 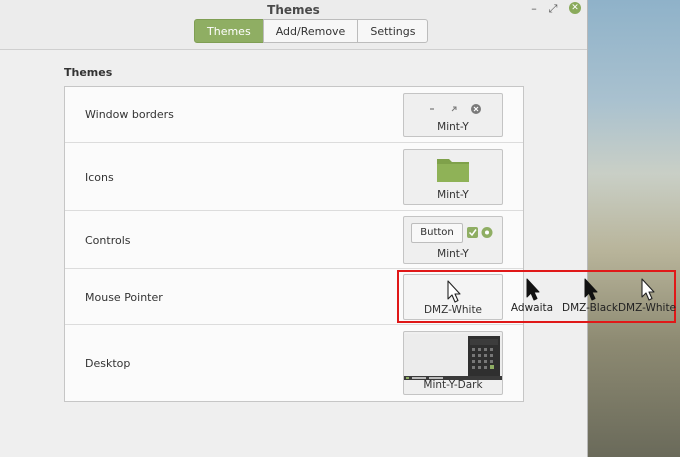 I want to click on tab-bar: Themes Add/Remove Settings, so click(x=311, y=31).